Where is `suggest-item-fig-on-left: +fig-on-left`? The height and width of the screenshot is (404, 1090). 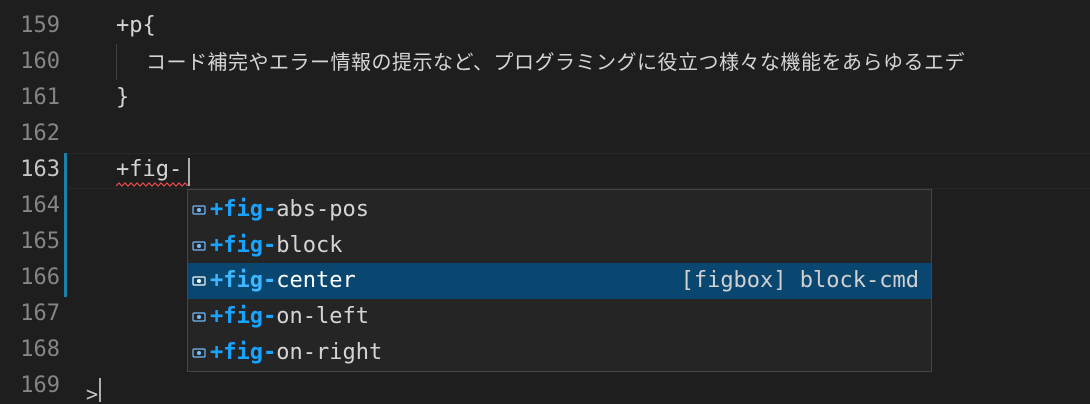
suggest-item-fig-on-left: +fig-on-left is located at coordinates (559, 317).